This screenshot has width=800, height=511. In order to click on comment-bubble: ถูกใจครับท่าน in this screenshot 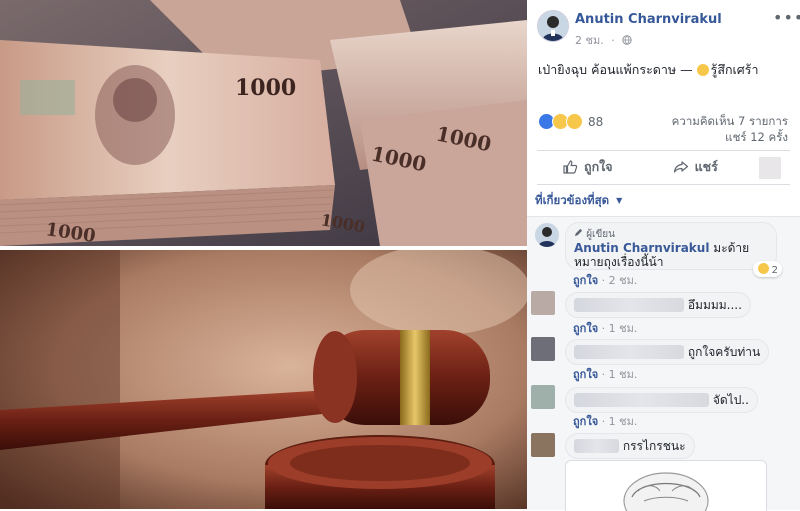, I will do `click(667, 352)`.